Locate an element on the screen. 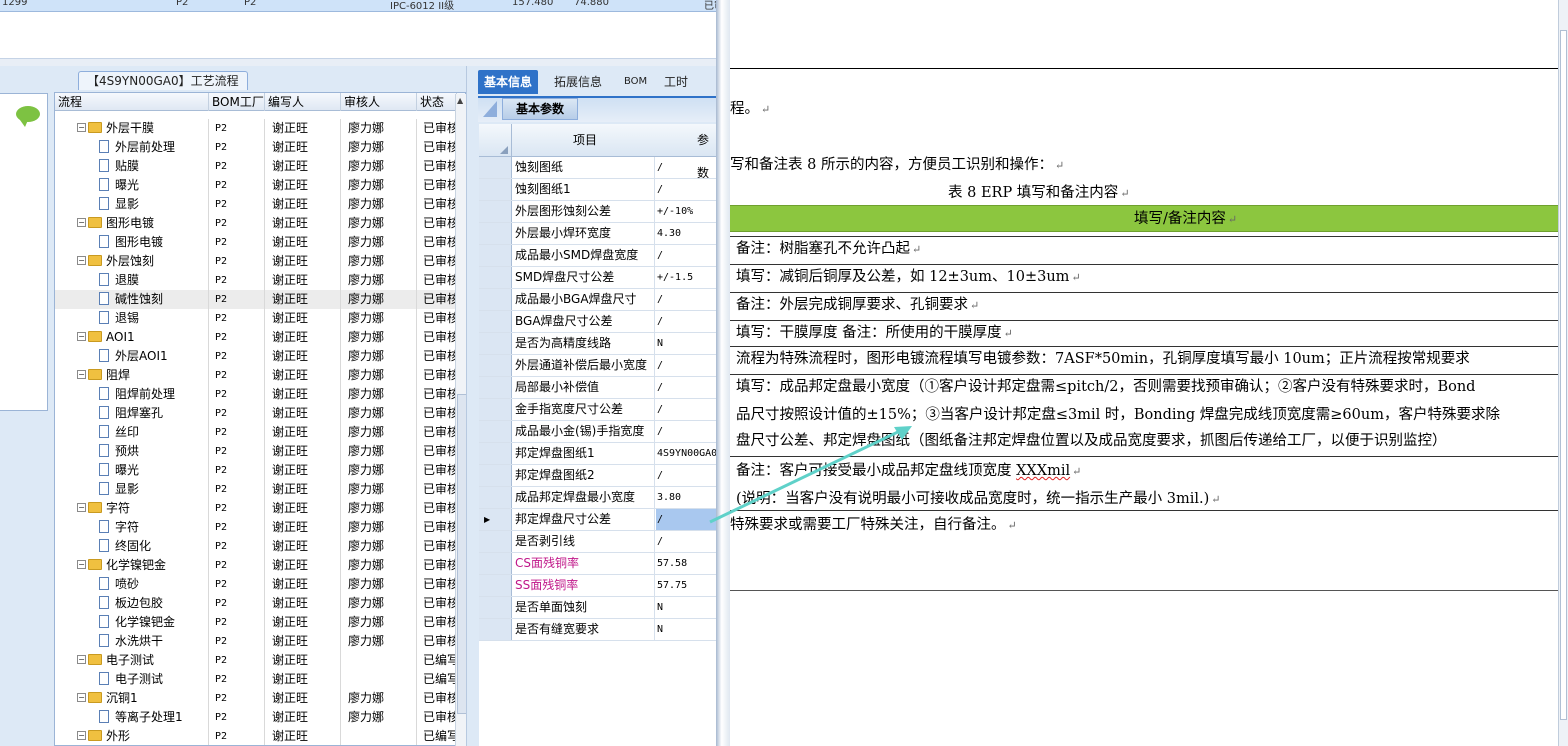 This screenshot has width=1568, height=746. table-row: 板边包胶 P2 谢正旺 廖力娜 已审核 is located at coordinates (256, 603).